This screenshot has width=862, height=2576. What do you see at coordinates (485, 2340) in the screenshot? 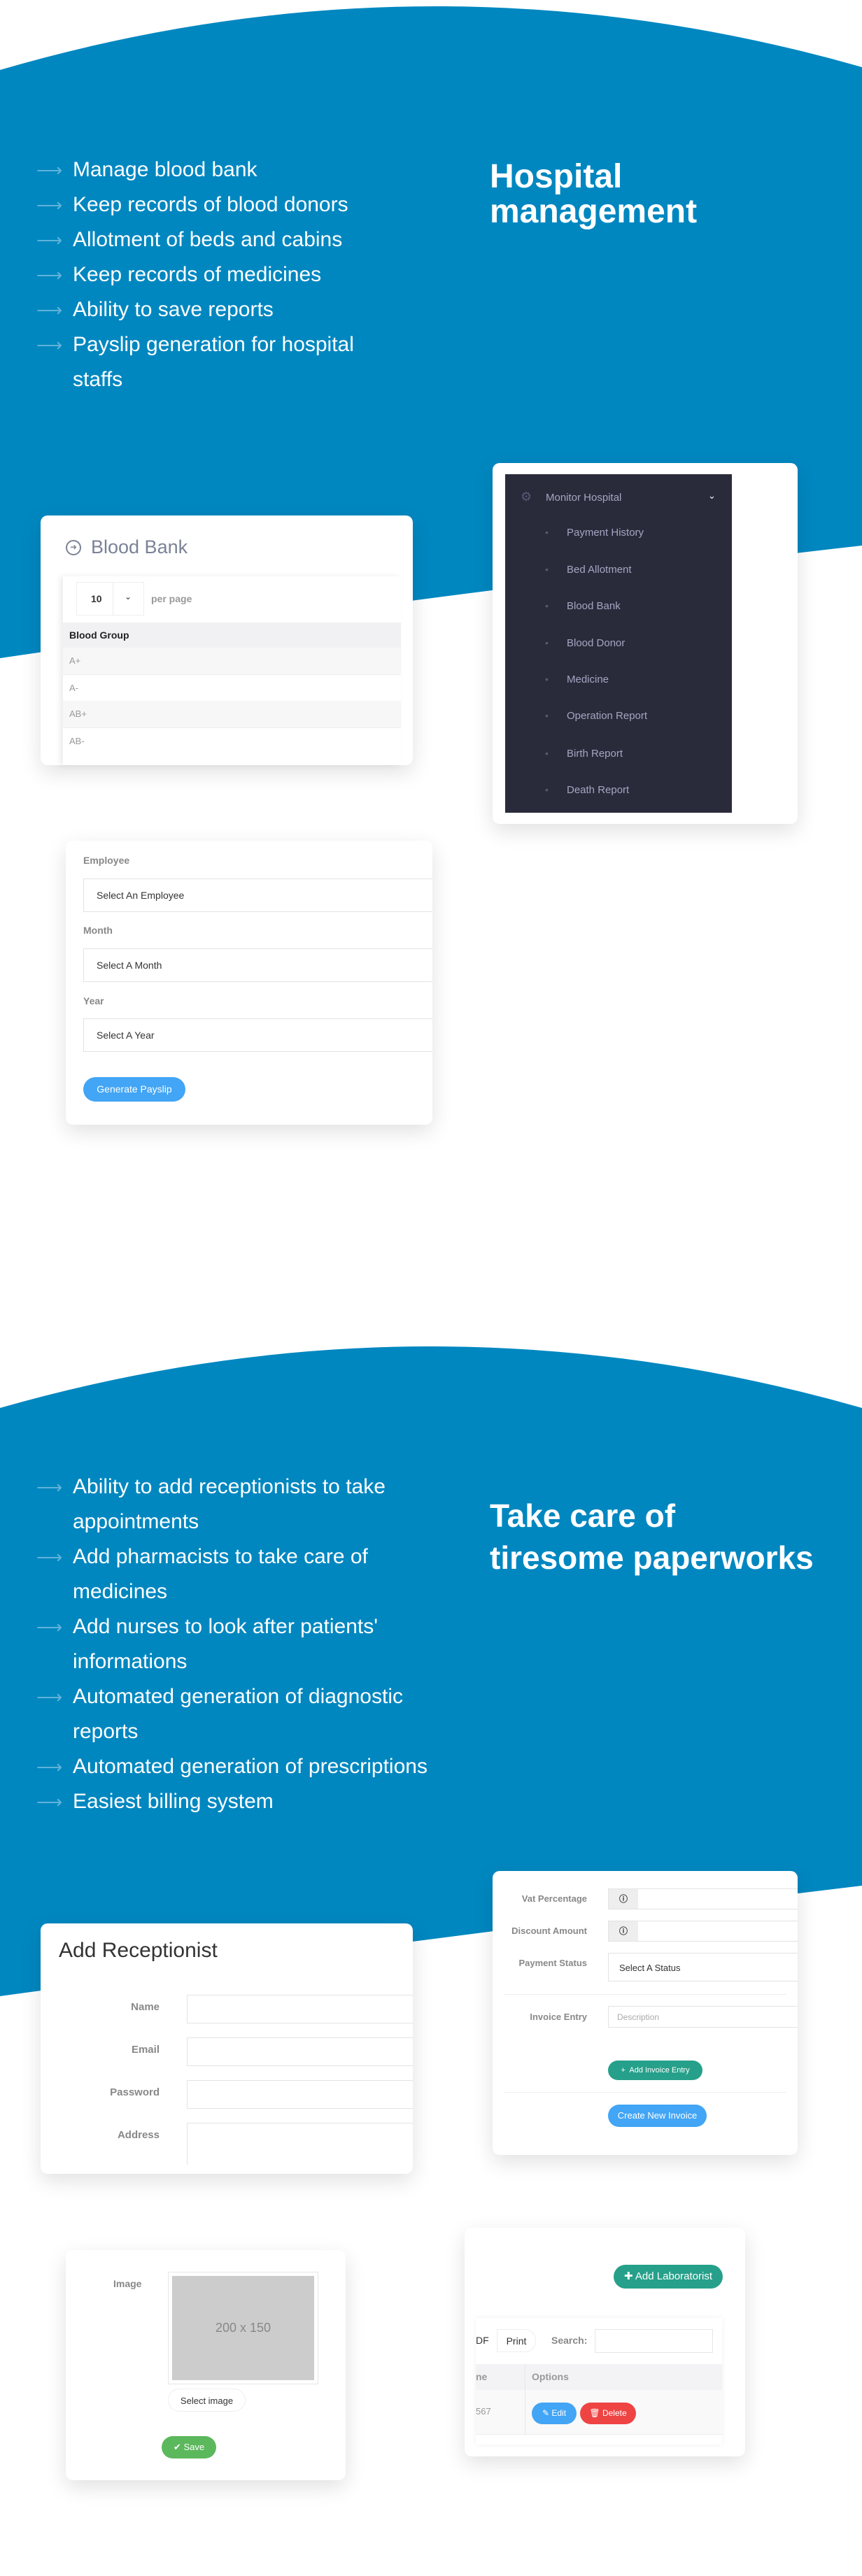
I see `pdf-button: DF` at bounding box center [485, 2340].